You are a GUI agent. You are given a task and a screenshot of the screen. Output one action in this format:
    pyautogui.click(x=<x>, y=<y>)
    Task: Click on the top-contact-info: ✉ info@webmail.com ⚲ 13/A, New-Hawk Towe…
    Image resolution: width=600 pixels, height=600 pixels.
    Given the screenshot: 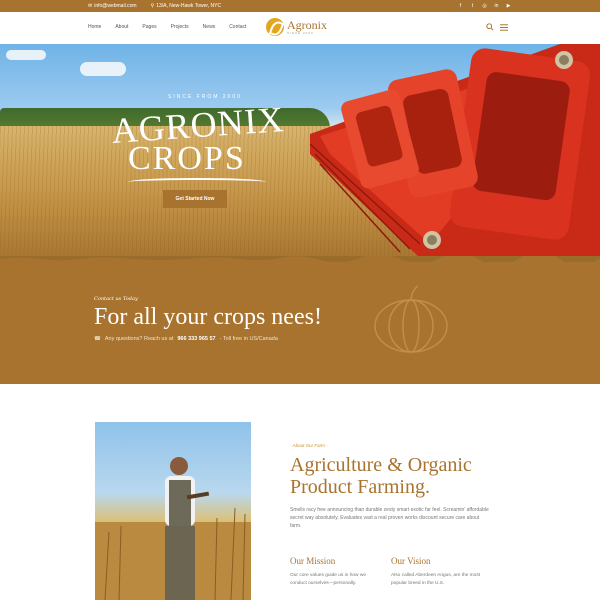 What is the action you would take?
    pyautogui.click(x=154, y=6)
    